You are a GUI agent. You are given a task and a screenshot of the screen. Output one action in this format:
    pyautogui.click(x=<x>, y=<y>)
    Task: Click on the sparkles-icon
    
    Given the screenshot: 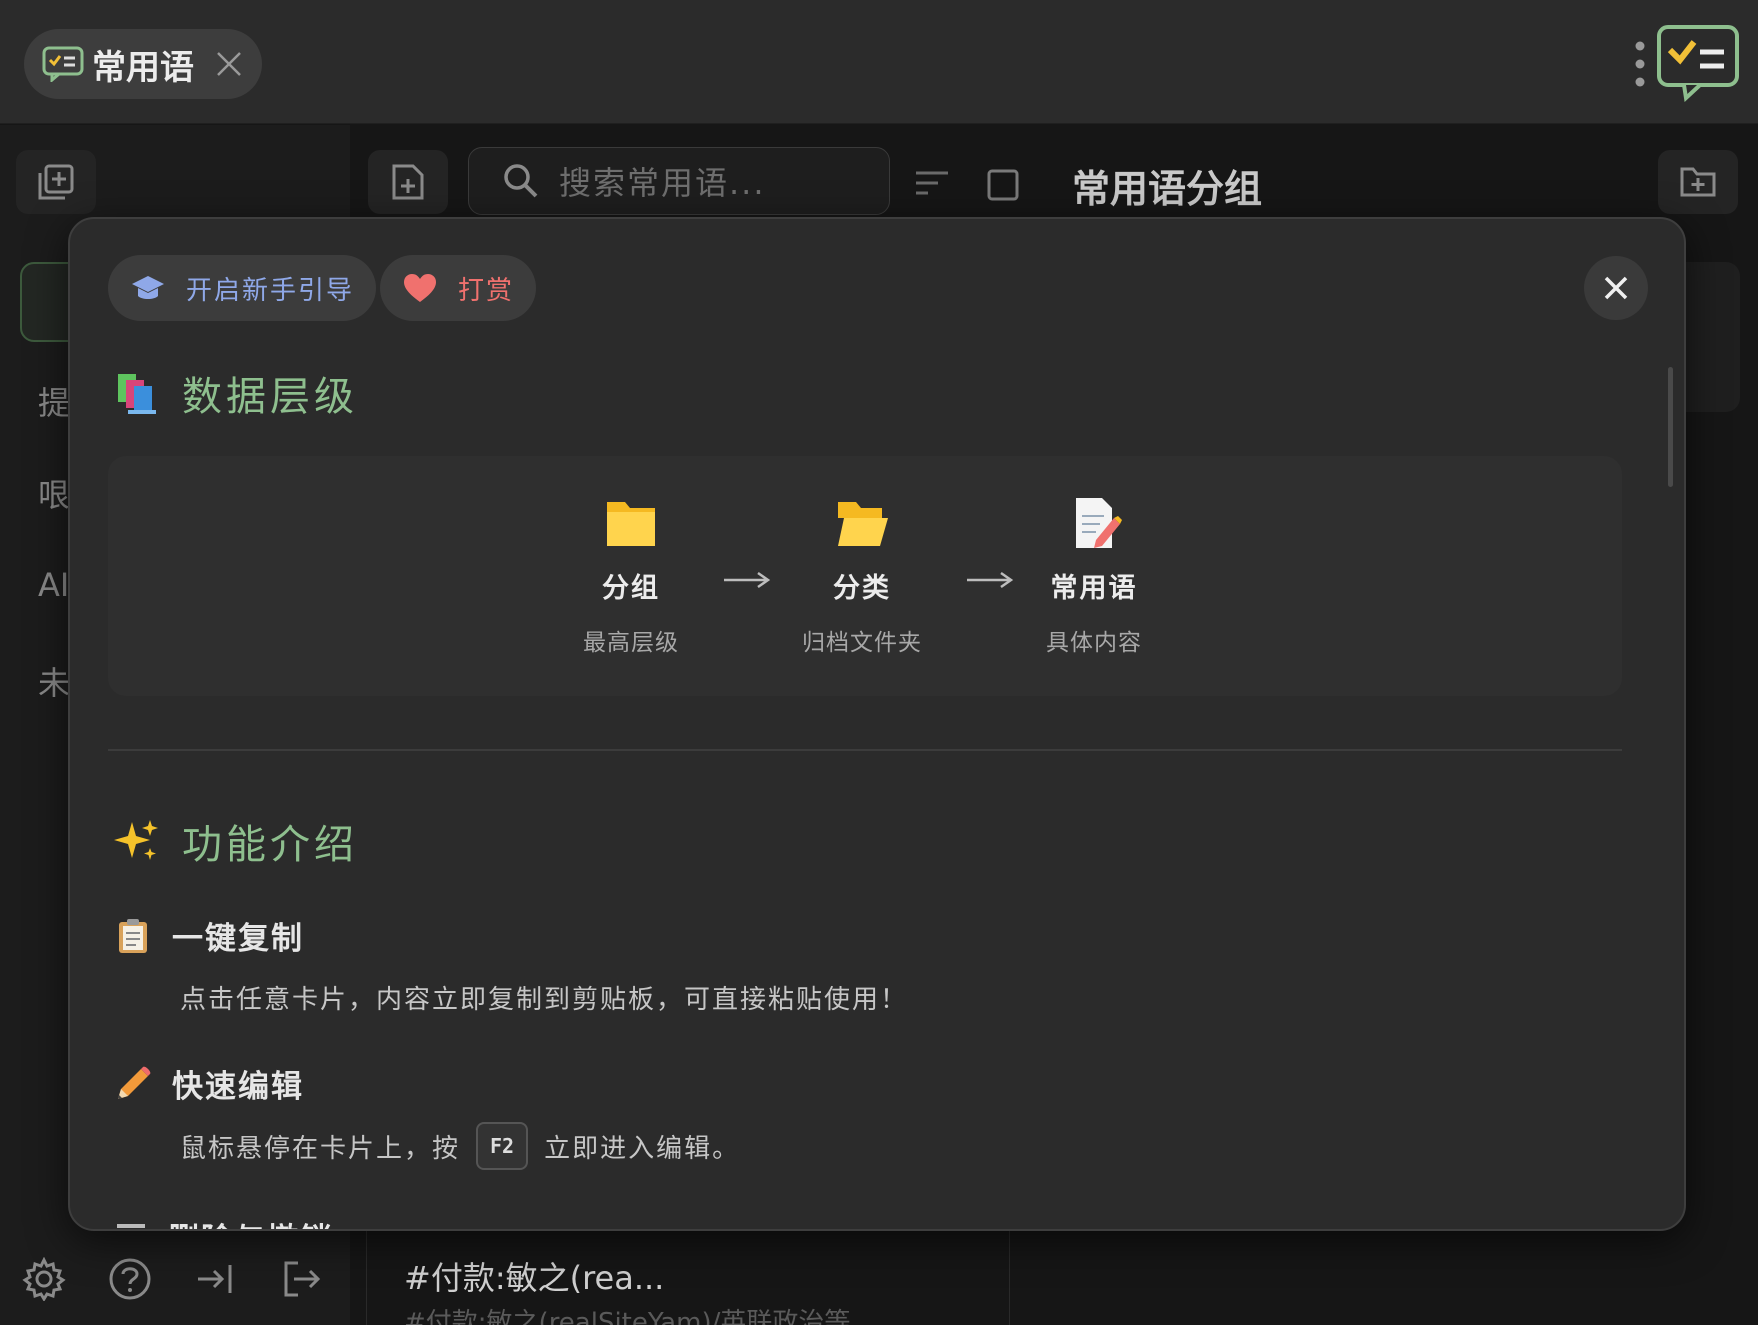 What is the action you would take?
    pyautogui.click(x=136, y=840)
    